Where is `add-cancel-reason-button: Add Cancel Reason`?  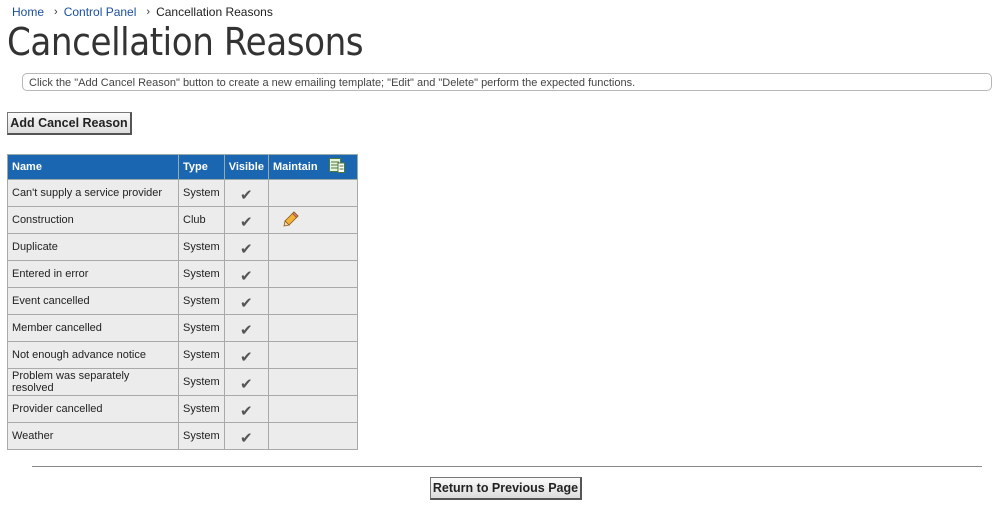
add-cancel-reason-button: Add Cancel Reason is located at coordinates (69, 123).